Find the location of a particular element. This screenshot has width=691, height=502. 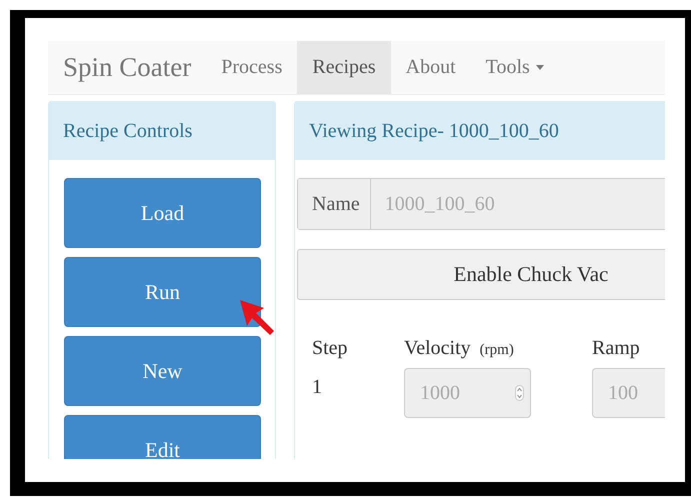

action-button: Run is located at coordinates (162, 292).